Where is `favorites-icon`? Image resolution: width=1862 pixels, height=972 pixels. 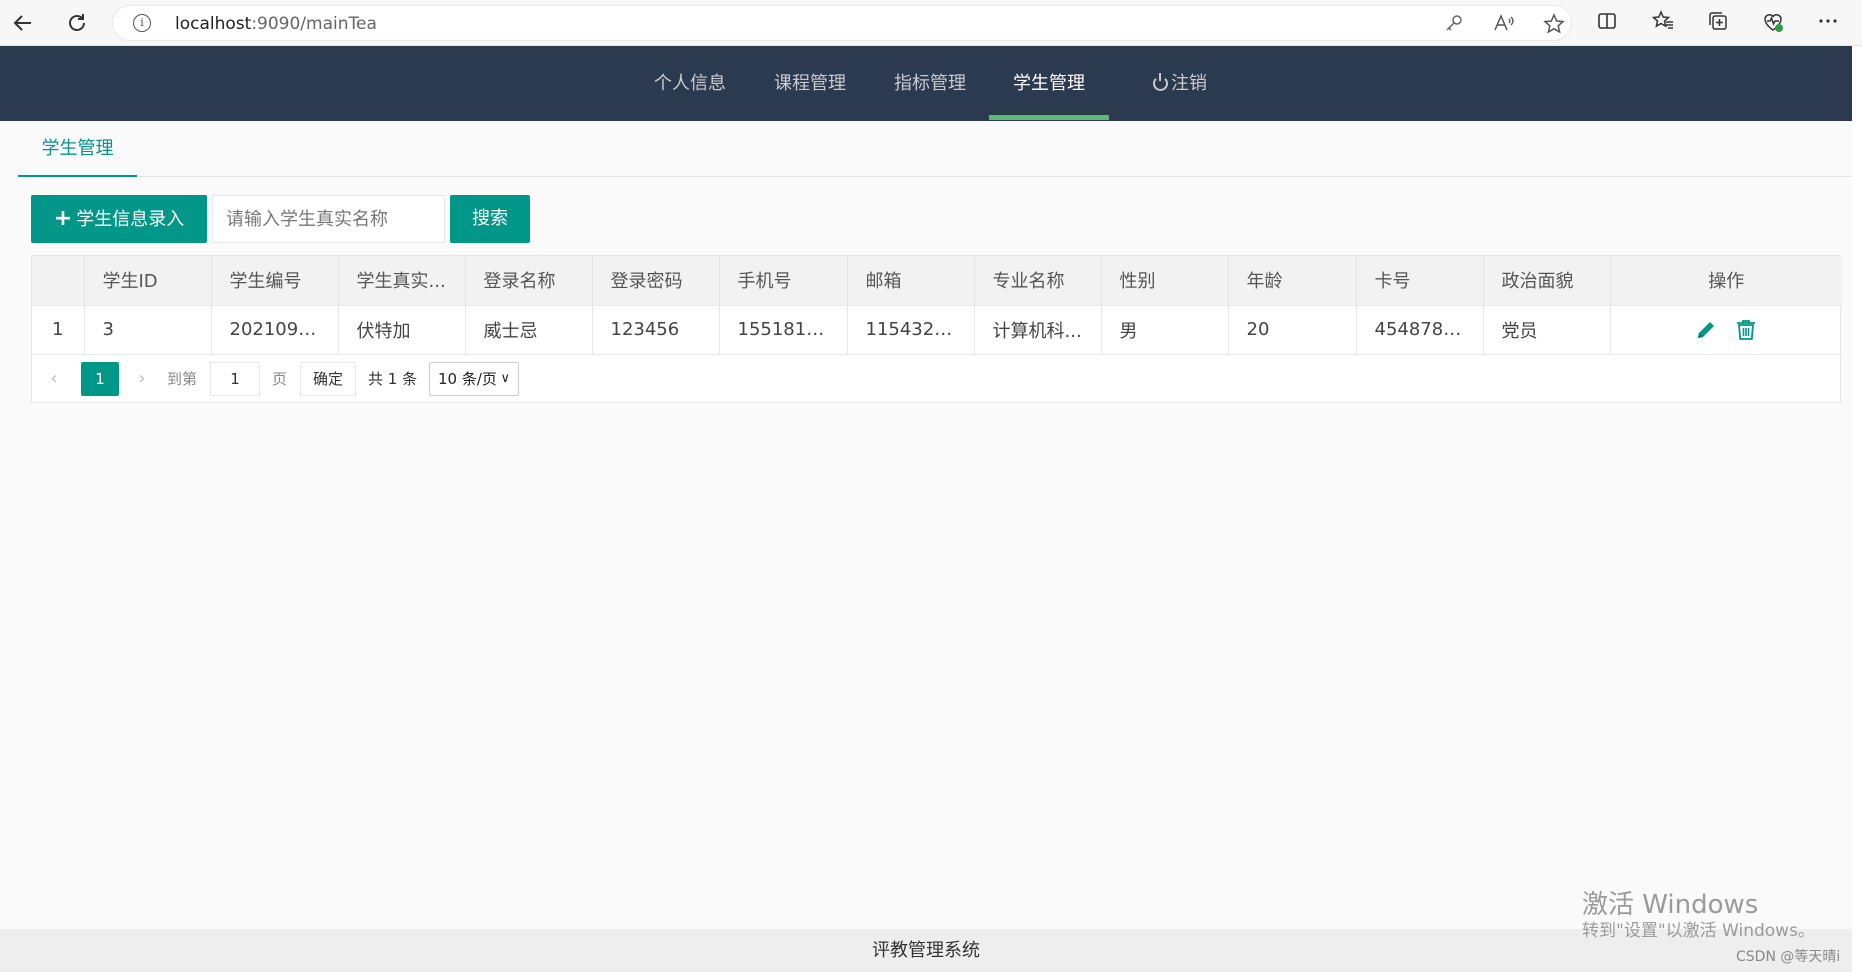
favorites-icon is located at coordinates (1663, 23).